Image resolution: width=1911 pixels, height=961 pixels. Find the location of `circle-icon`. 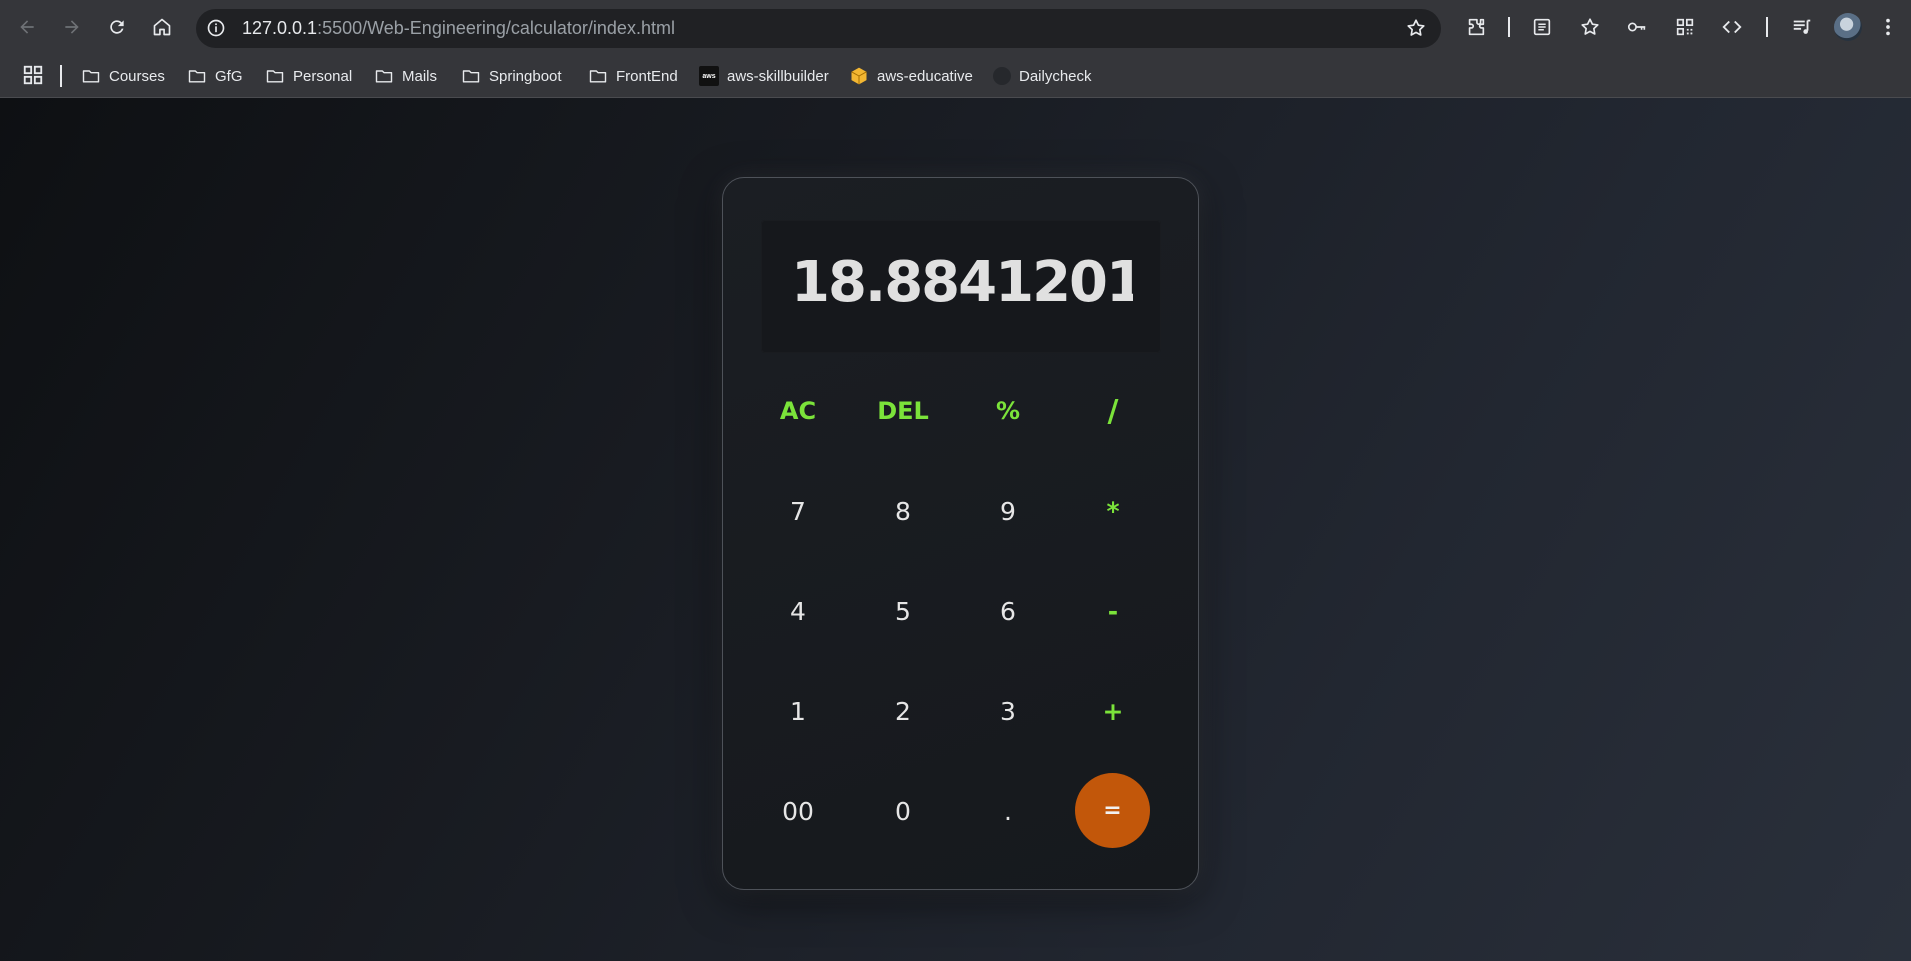

circle-icon is located at coordinates (1002, 76).